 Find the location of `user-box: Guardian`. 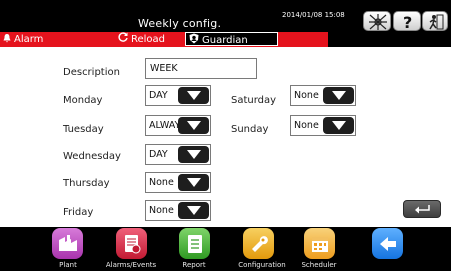

user-box: Guardian is located at coordinates (231, 39).